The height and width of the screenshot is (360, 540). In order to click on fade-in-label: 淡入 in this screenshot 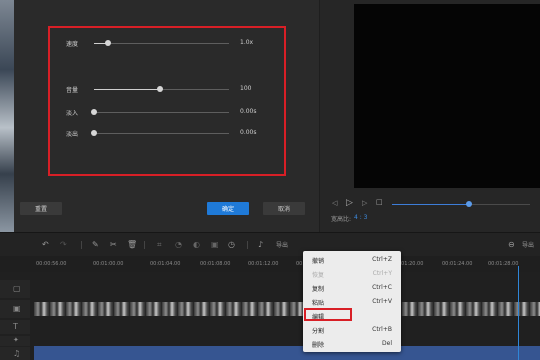, I will do `click(72, 113)`.